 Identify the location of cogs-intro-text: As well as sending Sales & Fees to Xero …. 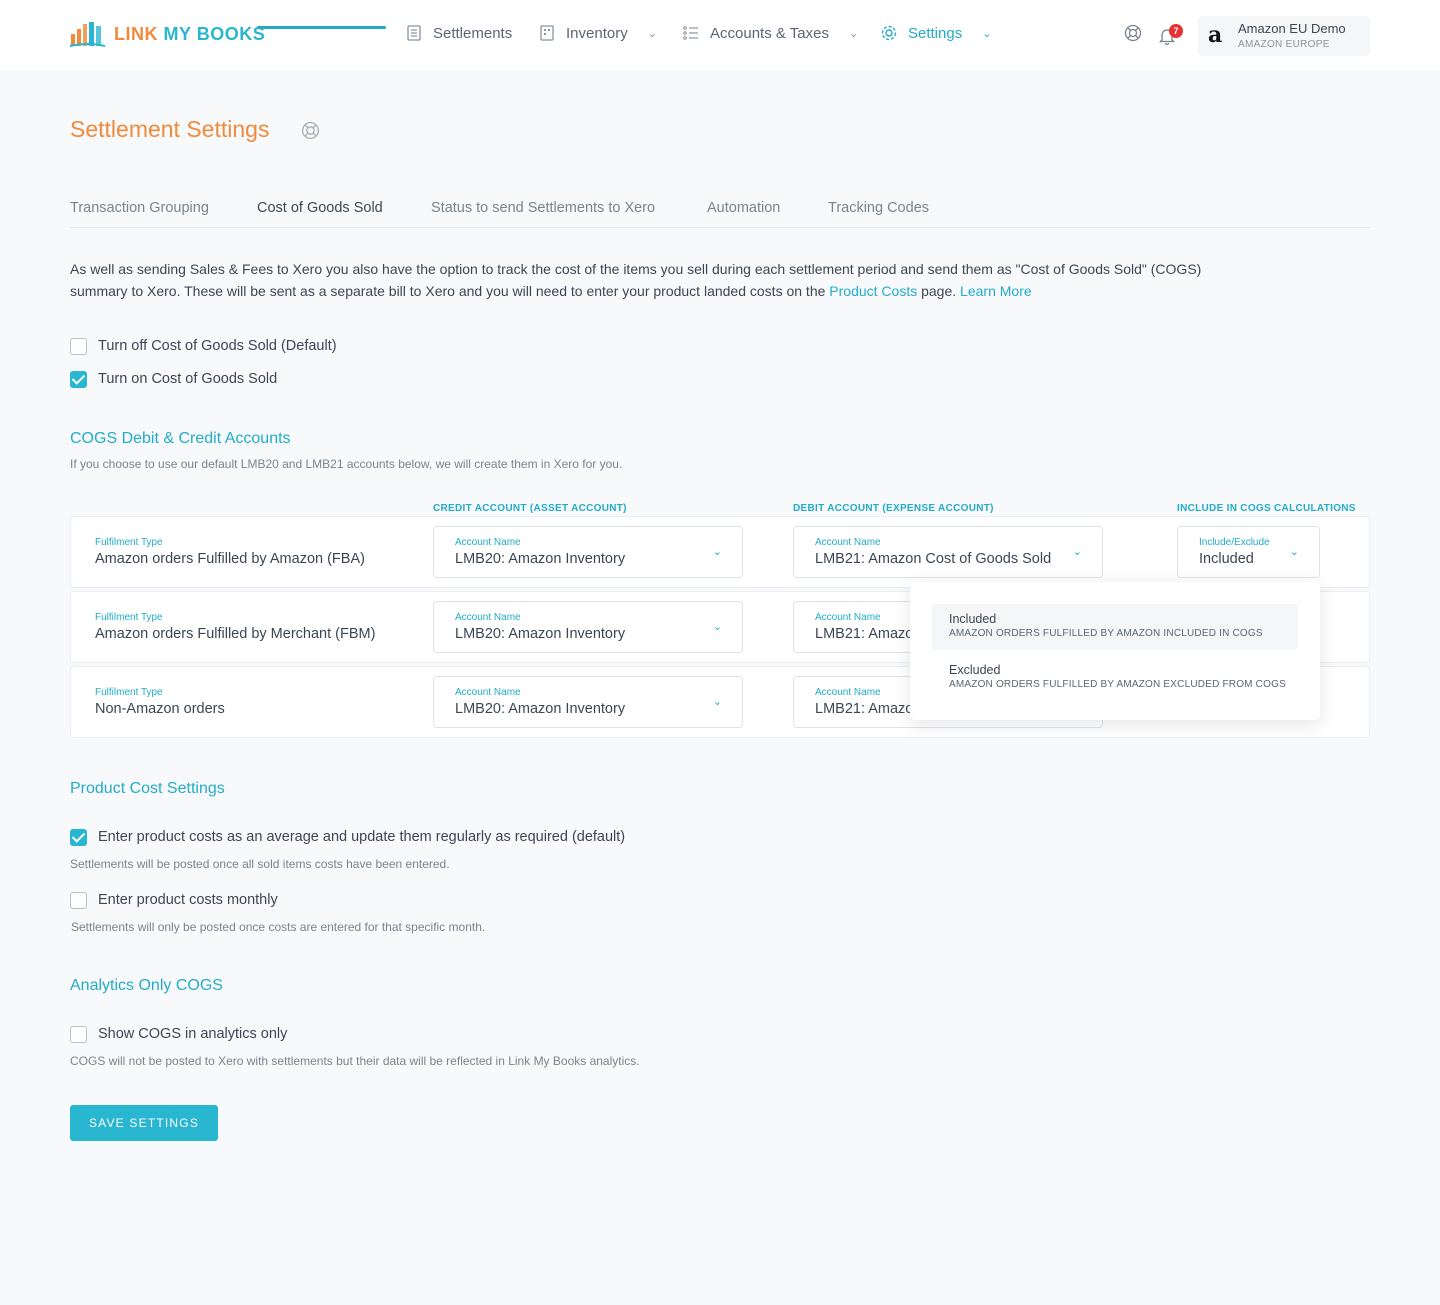
(660, 280).